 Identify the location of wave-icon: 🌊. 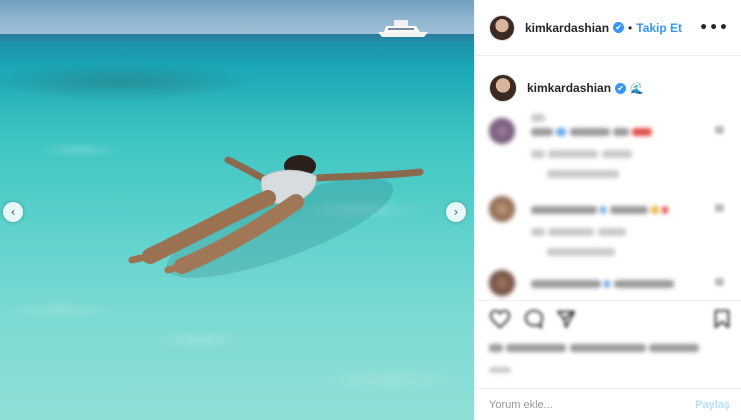
(637, 88).